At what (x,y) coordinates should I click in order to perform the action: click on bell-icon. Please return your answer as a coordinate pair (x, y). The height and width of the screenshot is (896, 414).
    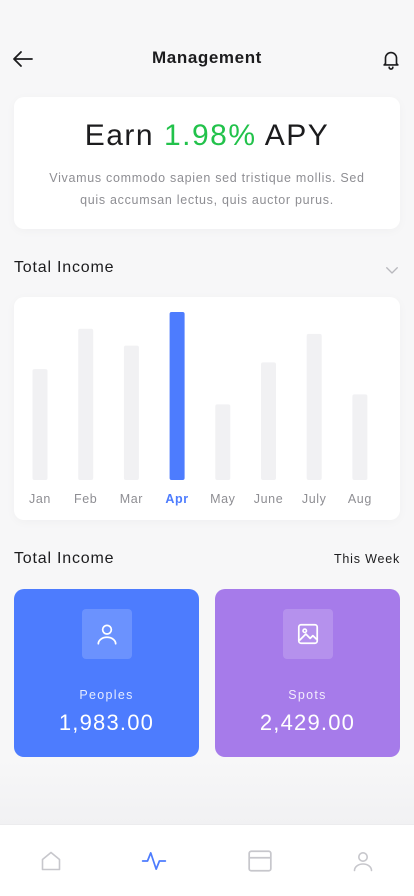
    Looking at the image, I should click on (391, 60).